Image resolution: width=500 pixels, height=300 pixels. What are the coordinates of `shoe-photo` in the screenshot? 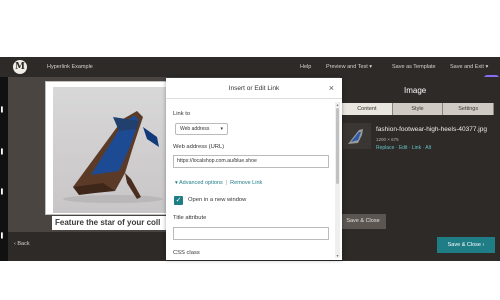 It's located at (113, 150).